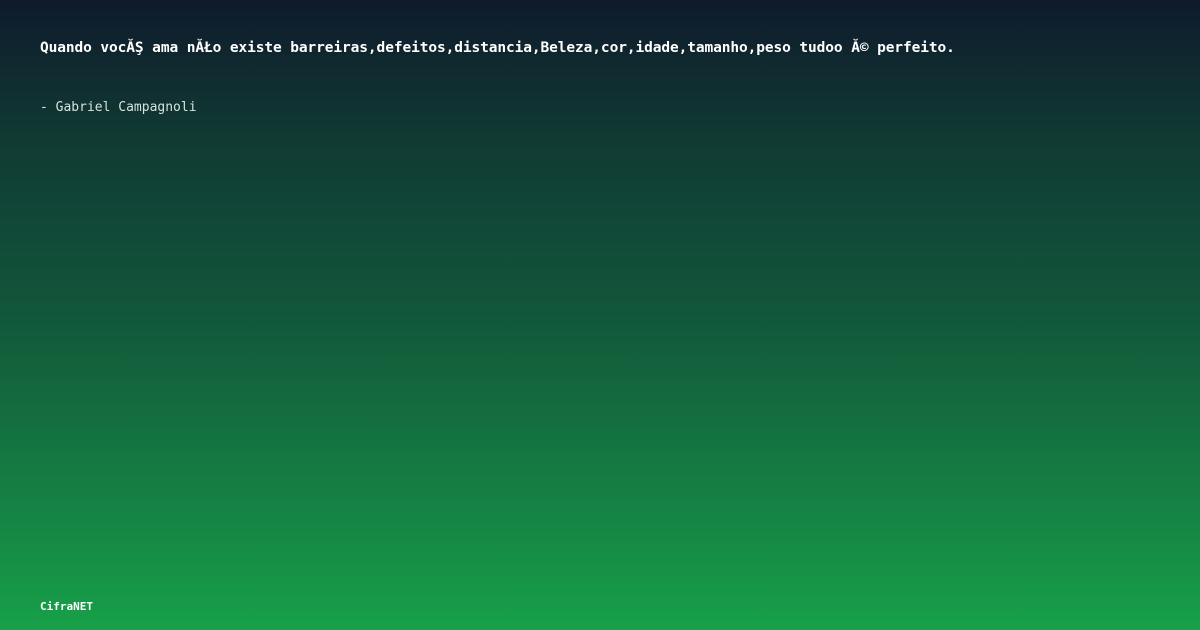 The image size is (1200, 630). I want to click on quote-author: - Gabriel Campagnoli, so click(118, 107).